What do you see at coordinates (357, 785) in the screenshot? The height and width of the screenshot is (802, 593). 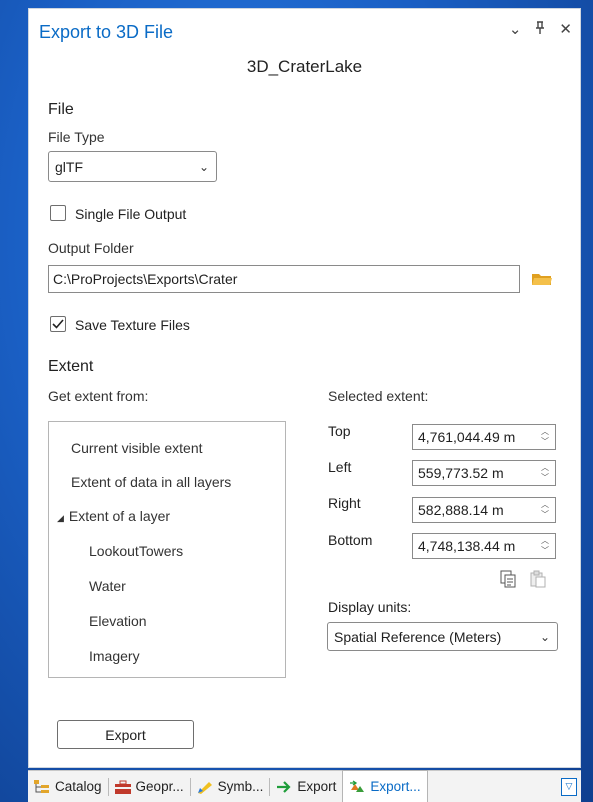 I see `export-3d-icon` at bounding box center [357, 785].